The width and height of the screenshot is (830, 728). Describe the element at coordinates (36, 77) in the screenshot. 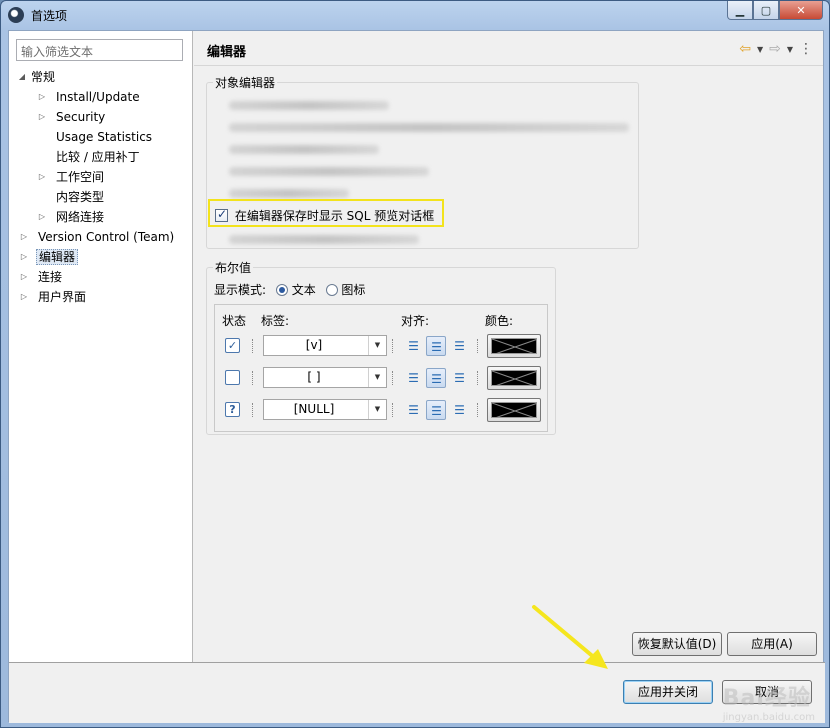

I see `tree-item-general: ◢ 常规` at that location.